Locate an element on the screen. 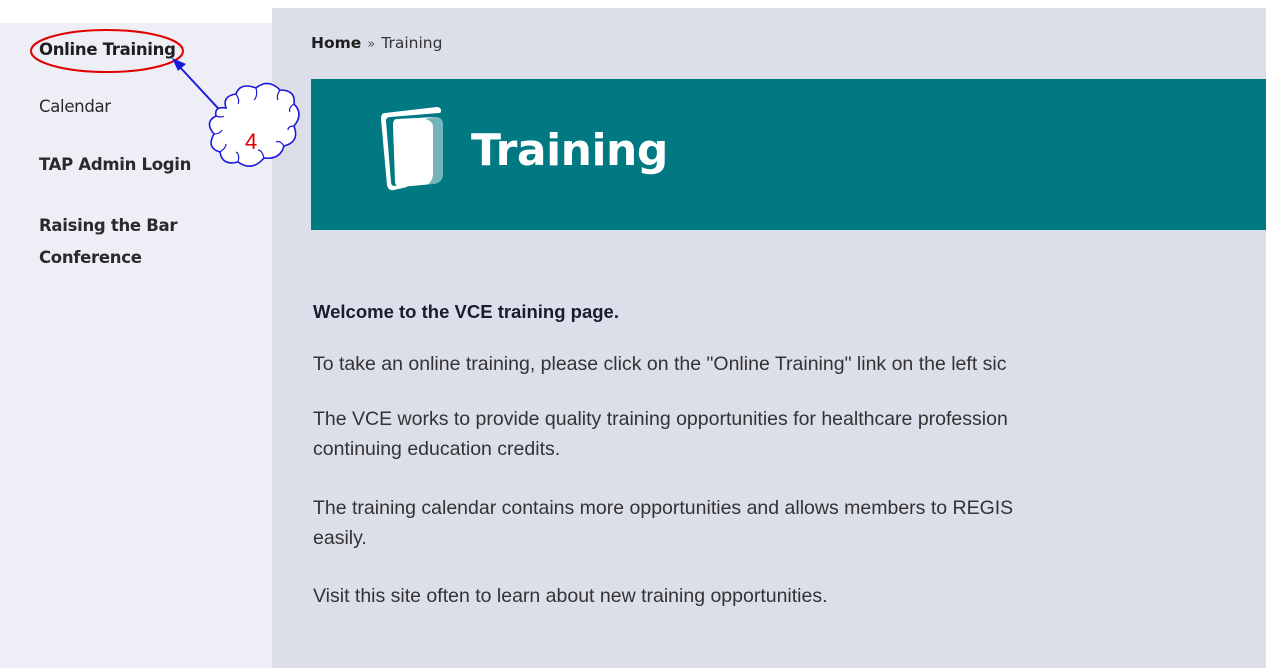 Image resolution: width=1266 pixels, height=668 pixels. sidebar-item-calendar: Calendar is located at coordinates (75, 106).